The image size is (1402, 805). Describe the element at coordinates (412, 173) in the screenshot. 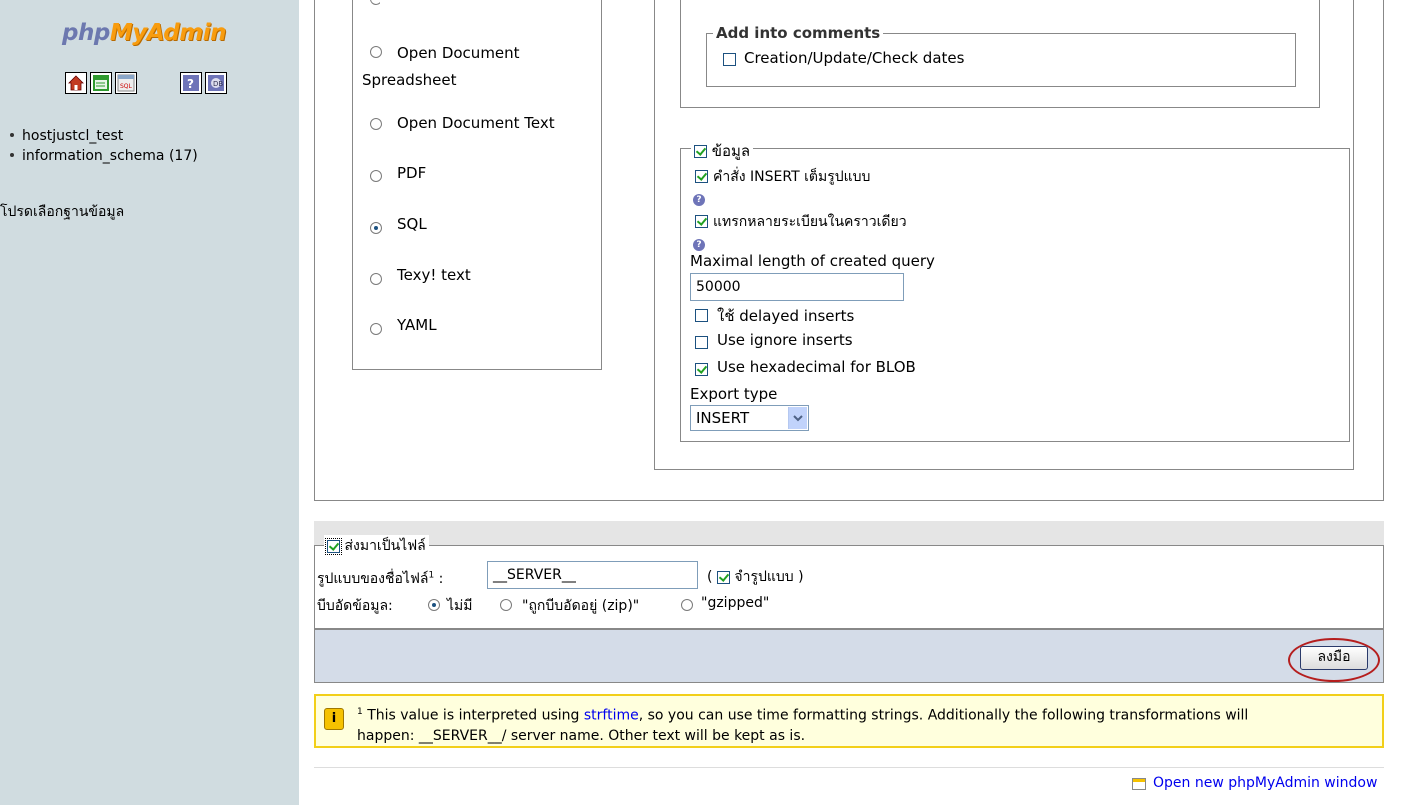

I see `format-label-pdf: PDF` at that location.